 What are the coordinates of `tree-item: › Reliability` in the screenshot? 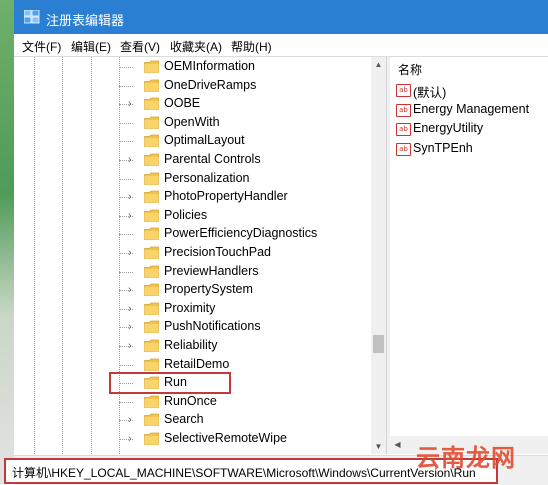 It's located at (194, 346).